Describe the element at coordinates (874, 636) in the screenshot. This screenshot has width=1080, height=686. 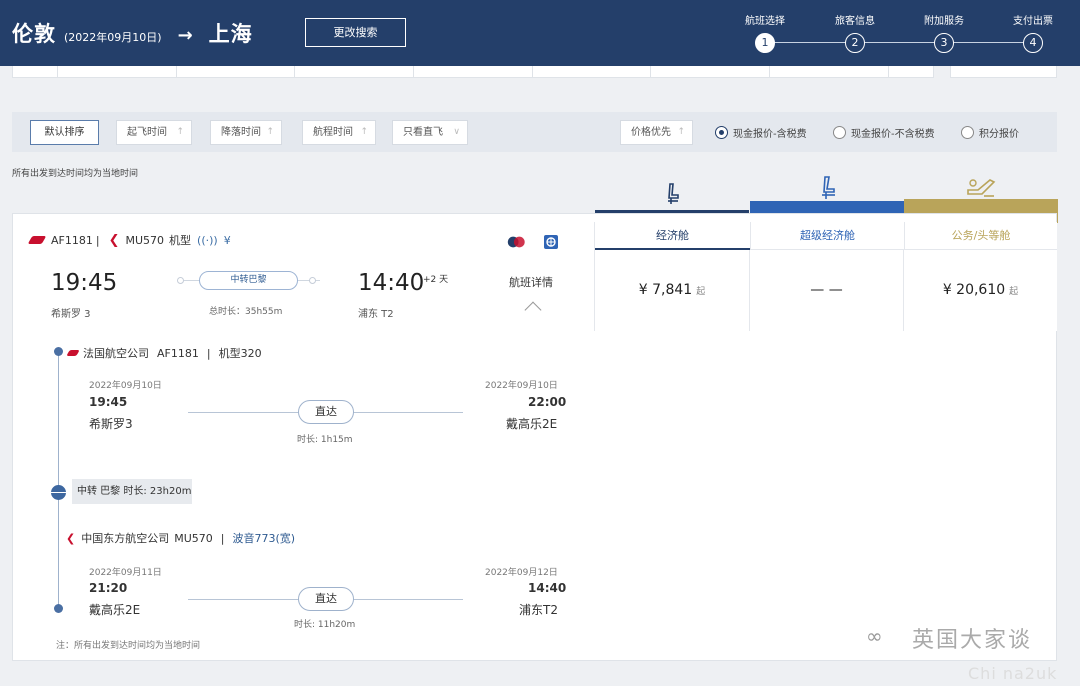
I see `wechat-logo-icon: ∞` at that location.